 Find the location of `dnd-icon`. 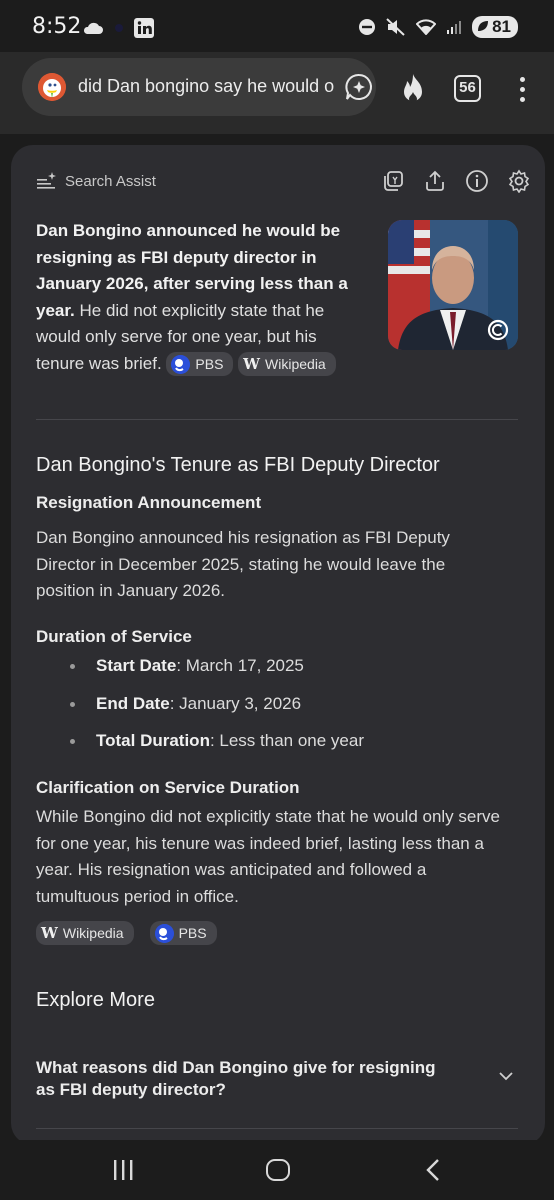

dnd-icon is located at coordinates (367, 27).